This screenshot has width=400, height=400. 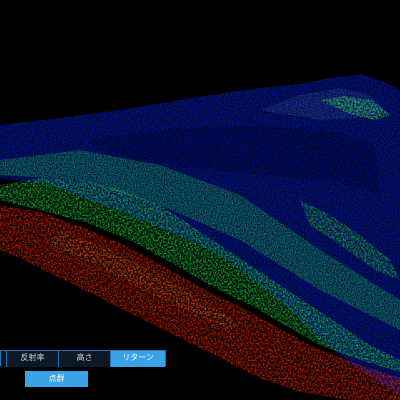 What do you see at coordinates (56, 379) in the screenshot?
I see `point-cloud-button: 点群` at bounding box center [56, 379].